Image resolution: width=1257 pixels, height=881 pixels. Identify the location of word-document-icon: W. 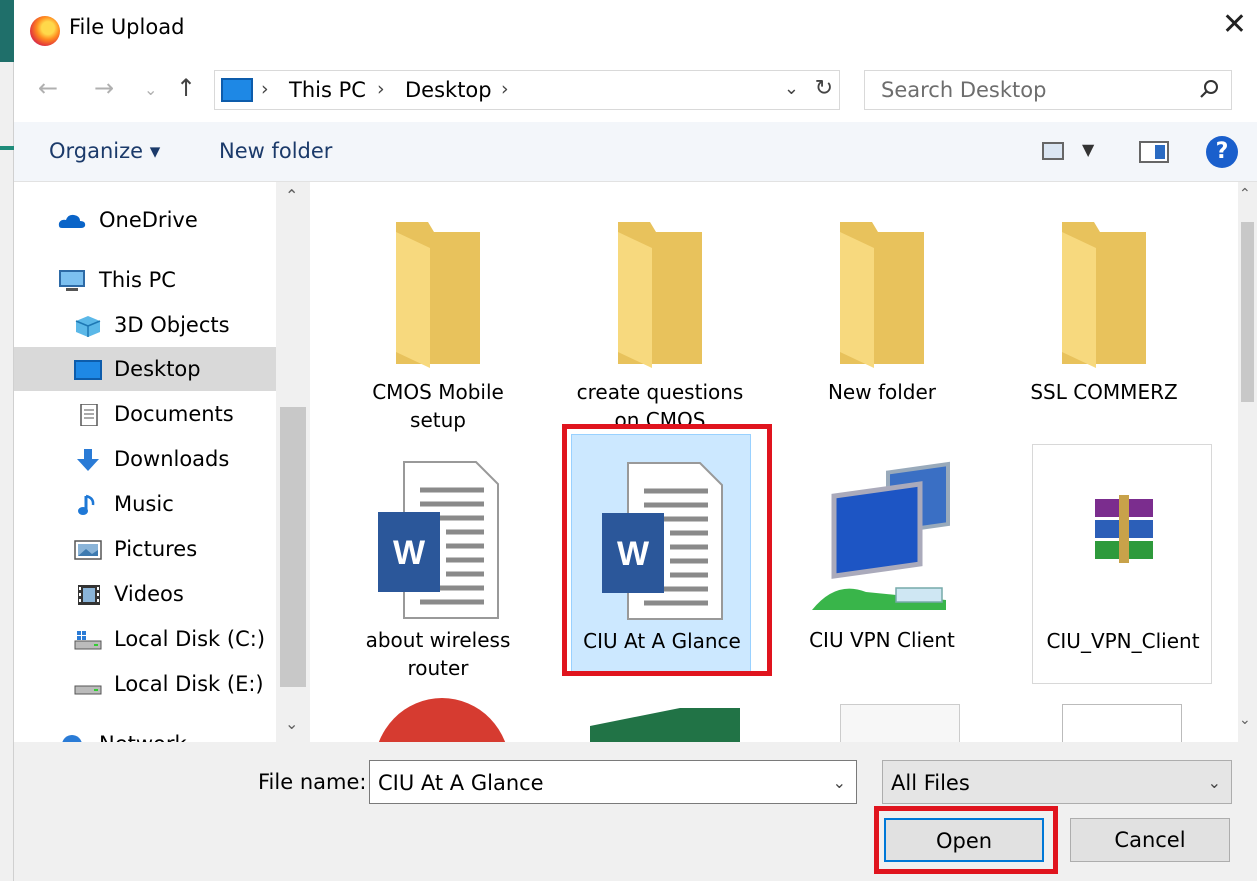
(438, 540).